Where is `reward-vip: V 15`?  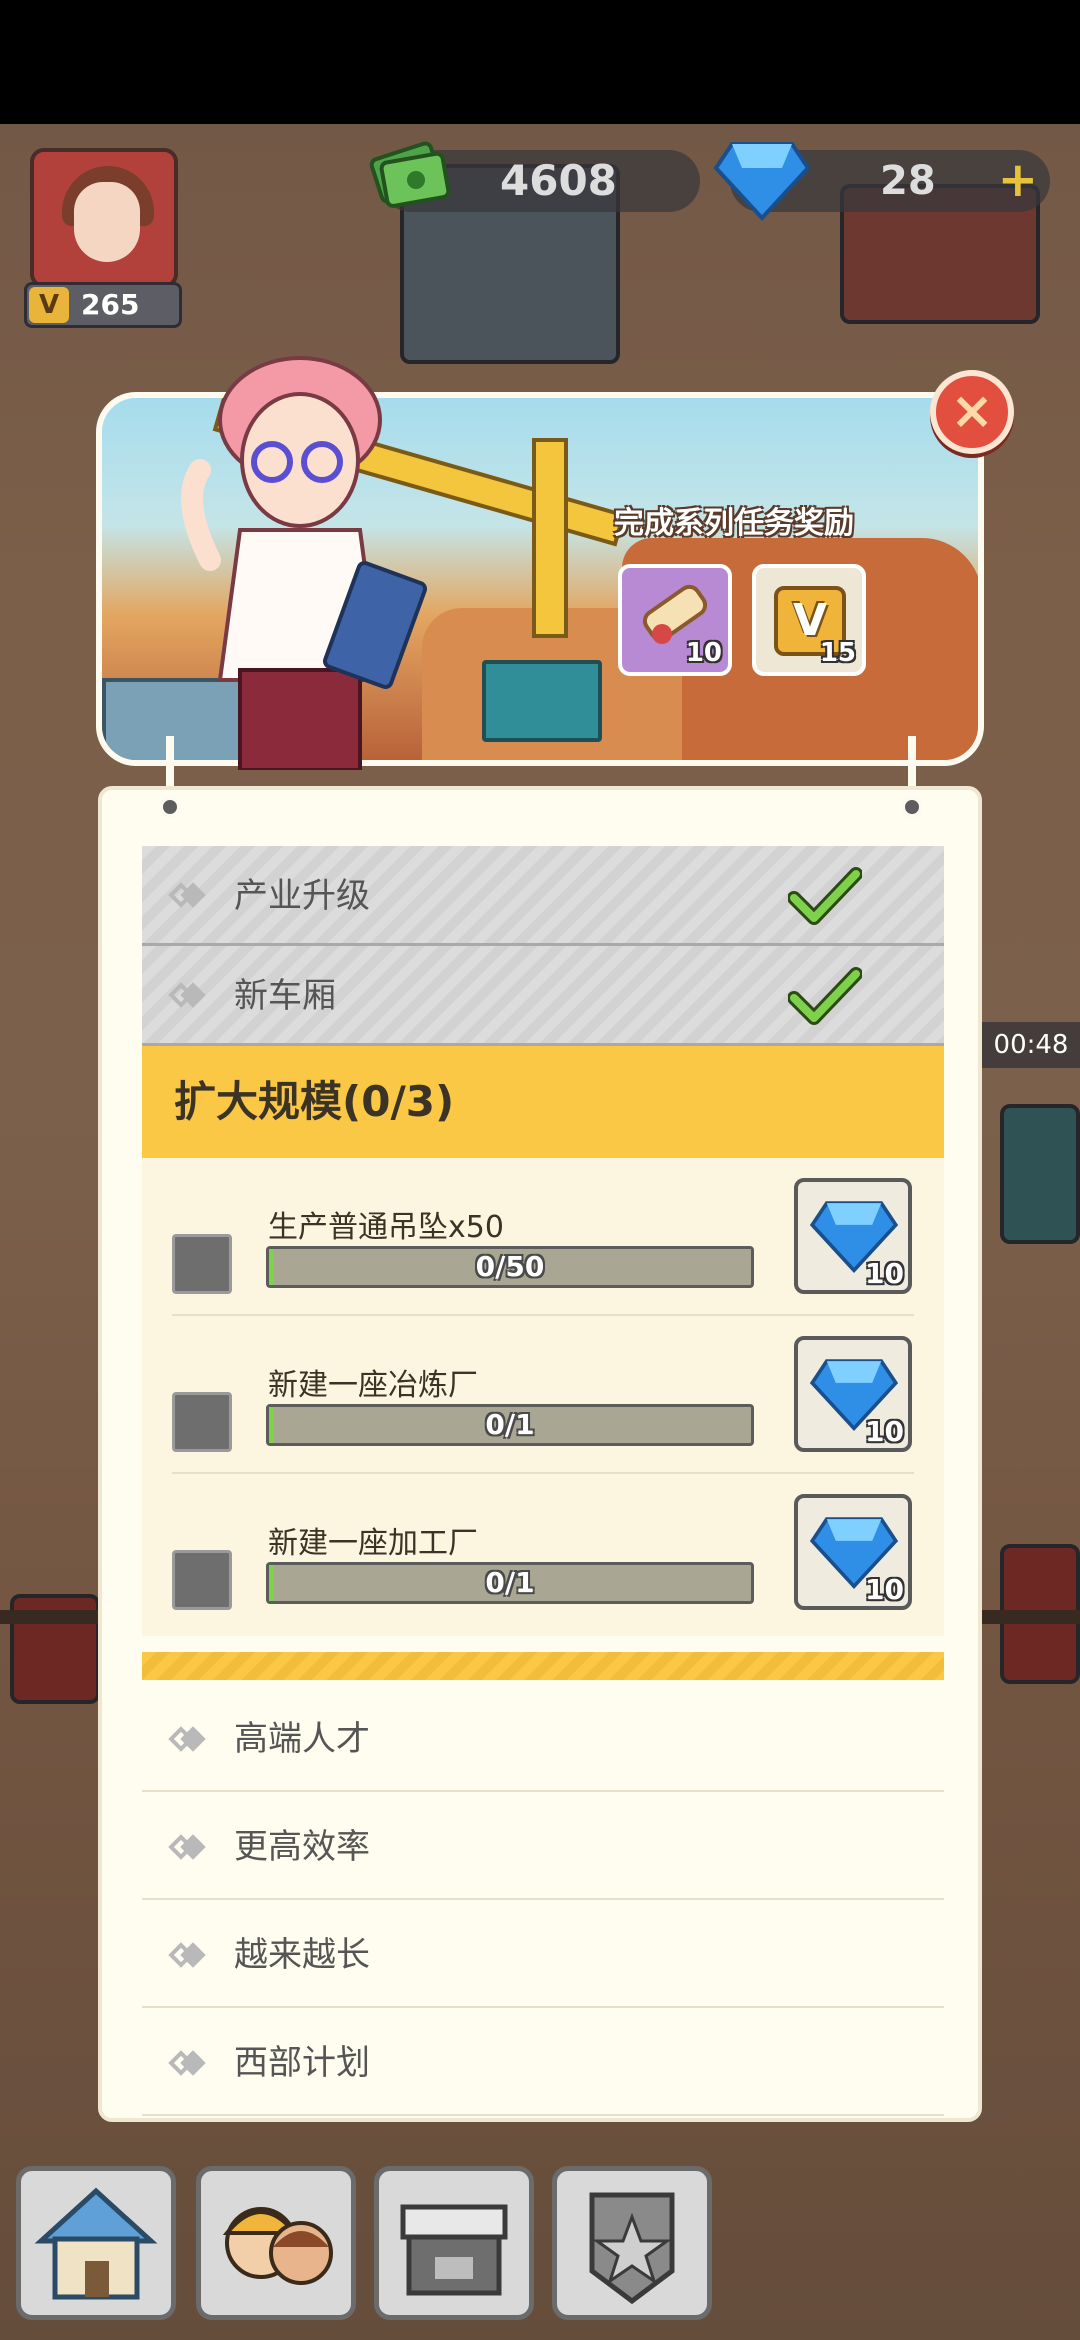
reward-vip: V 15 is located at coordinates (809, 620).